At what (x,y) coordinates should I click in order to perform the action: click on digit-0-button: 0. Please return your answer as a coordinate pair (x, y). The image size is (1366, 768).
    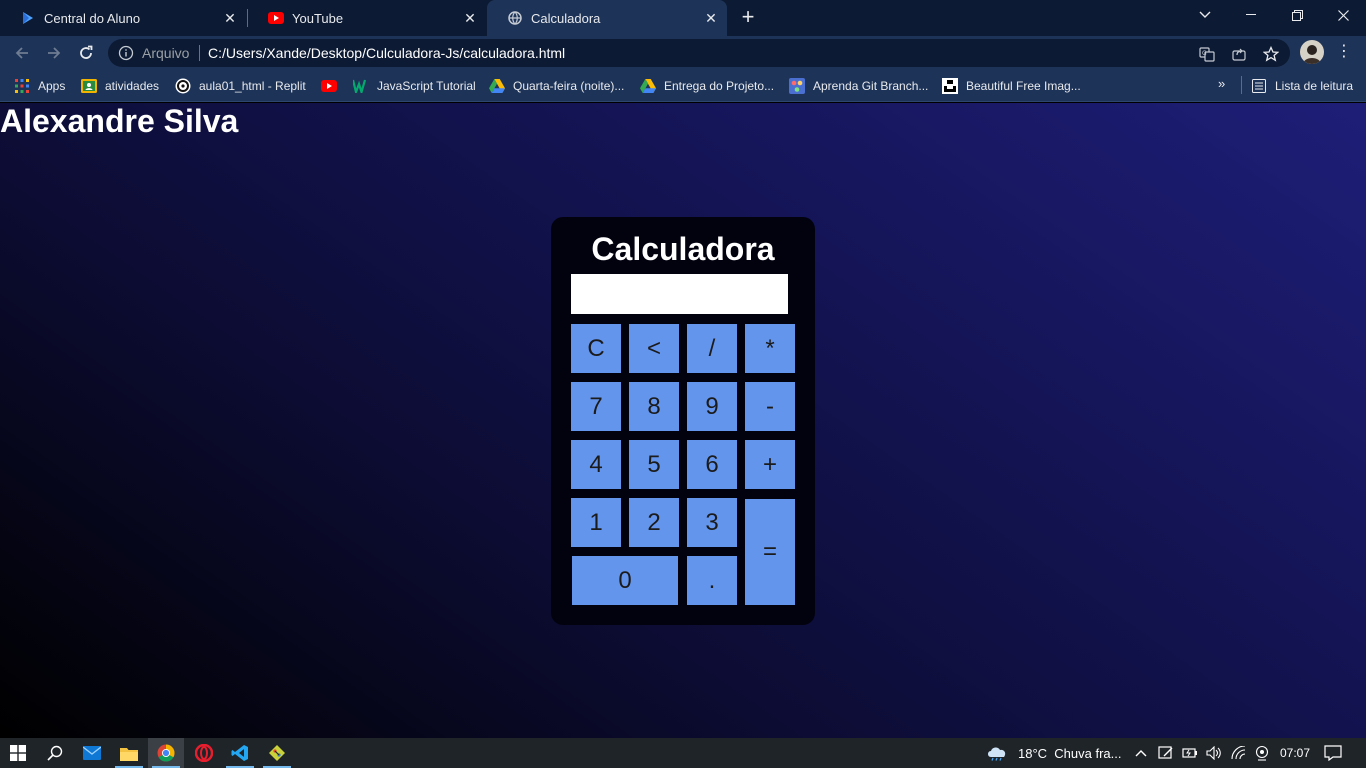
    Looking at the image, I should click on (625, 580).